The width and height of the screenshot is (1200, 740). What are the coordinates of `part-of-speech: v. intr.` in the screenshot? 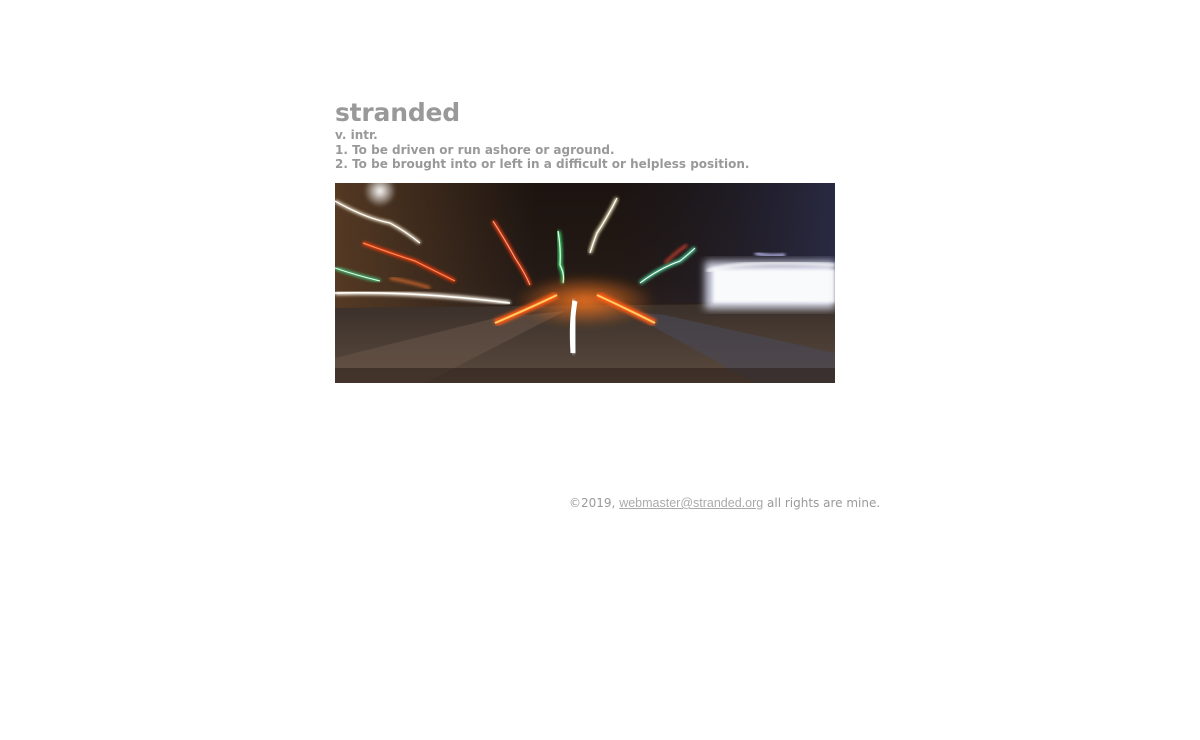 It's located at (356, 135).